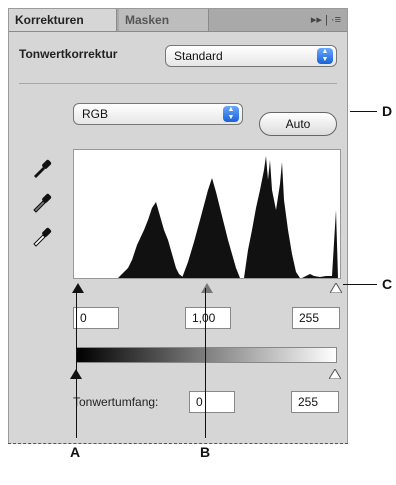 Image resolution: width=396 pixels, height=485 pixels. Describe the element at coordinates (298, 124) in the screenshot. I see `auto-button: Auto` at that location.